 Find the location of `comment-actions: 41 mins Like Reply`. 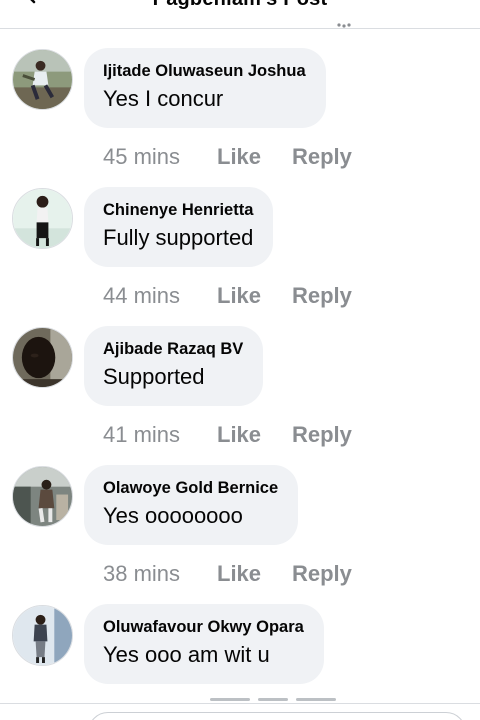

comment-actions: 41 mins Like Reply is located at coordinates (227, 435).